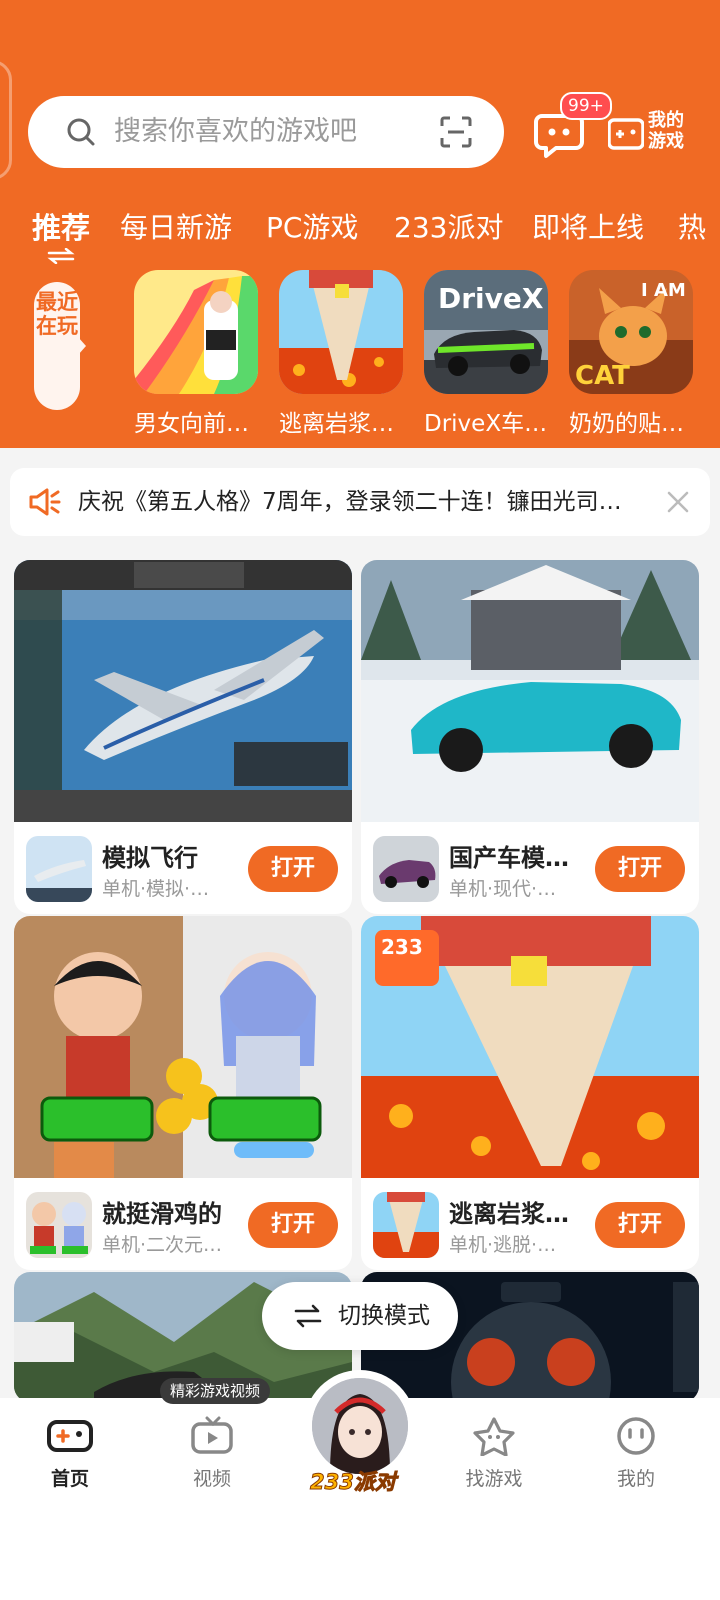  I want to click on game-banner: 233, so click(530, 1047).